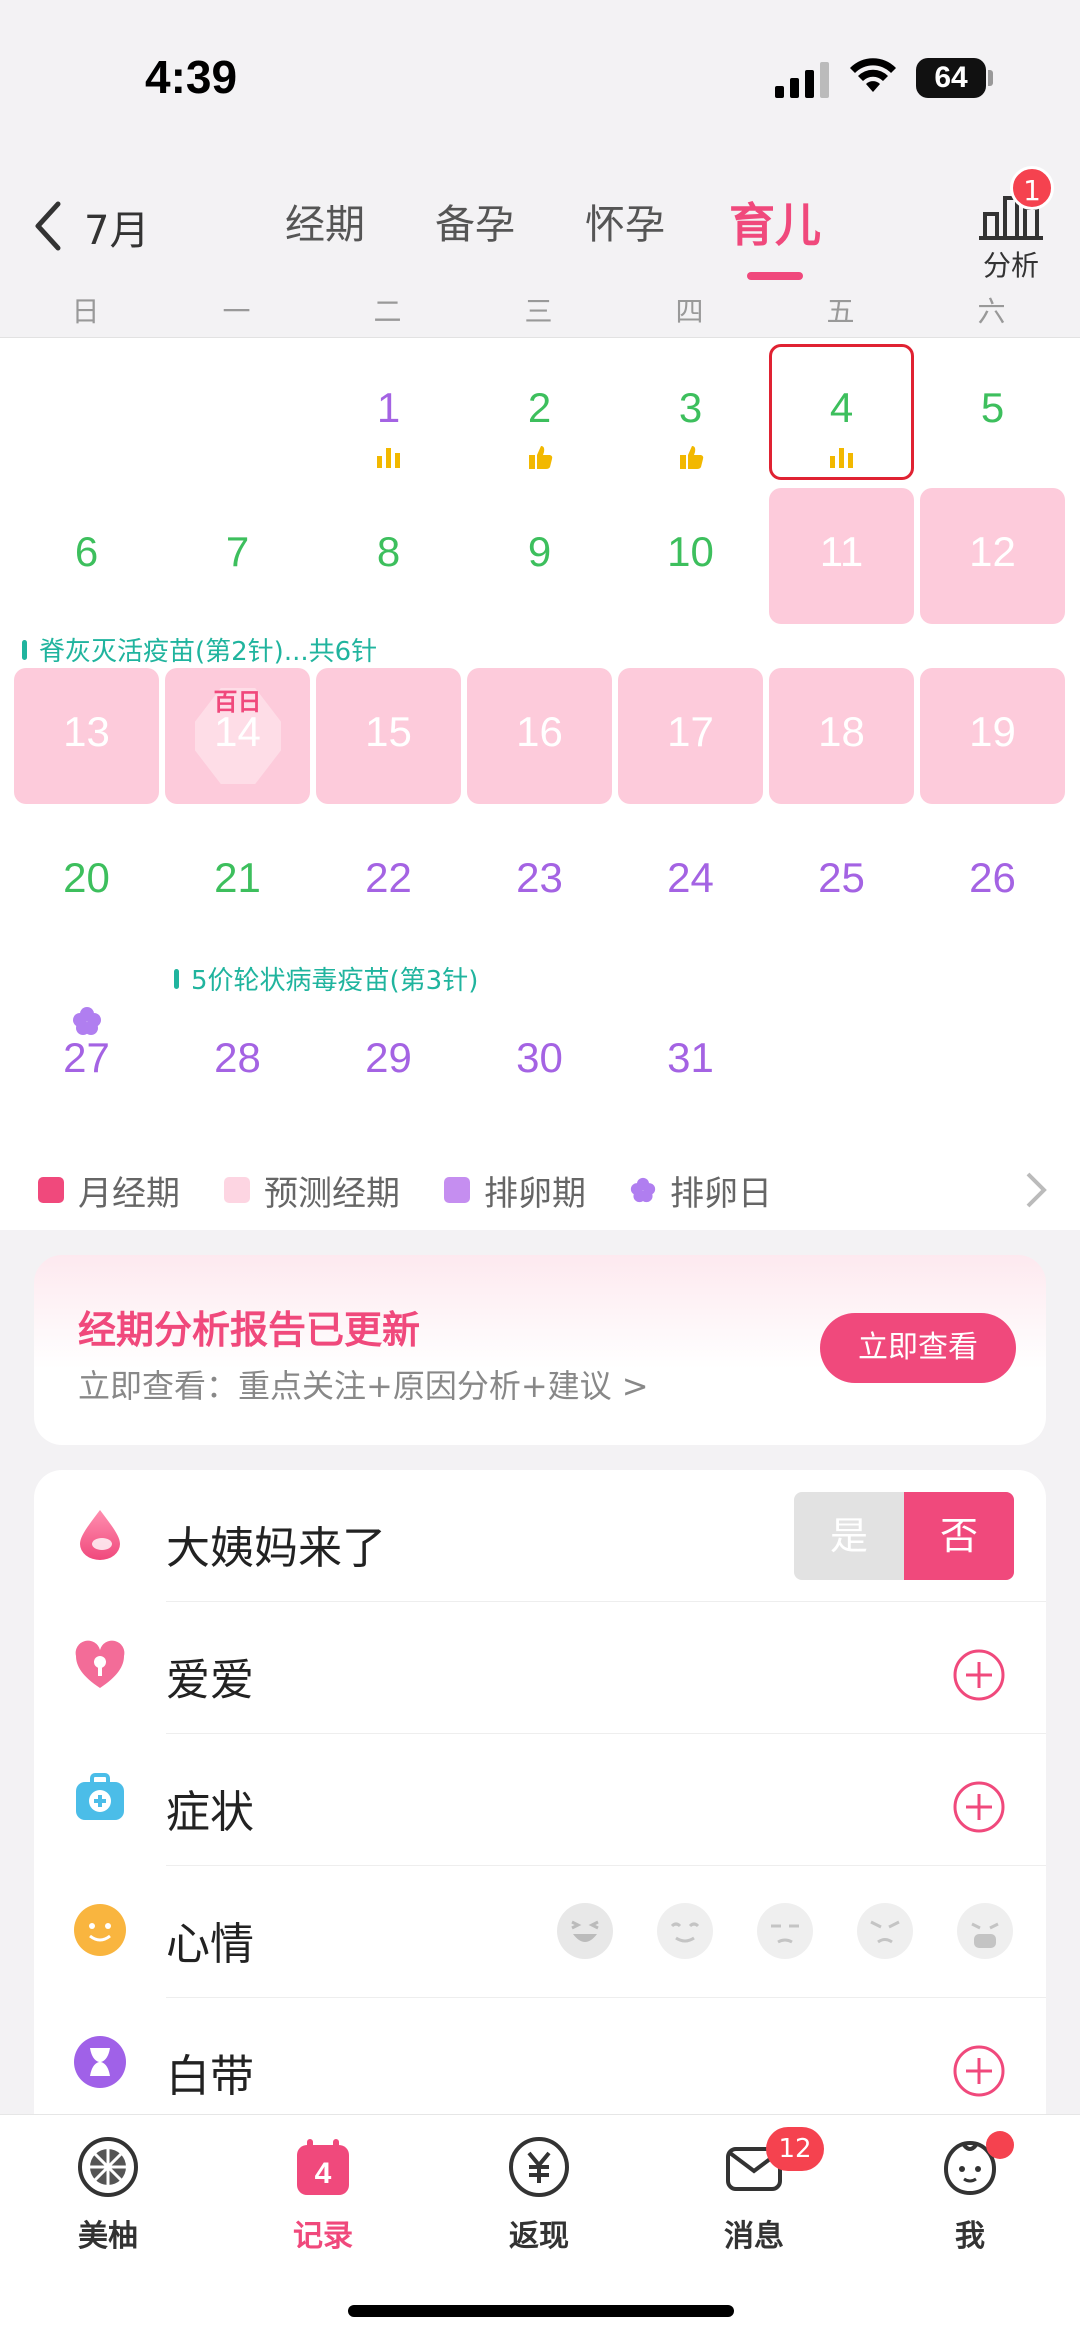  I want to click on battery-cap, so click(990, 78).